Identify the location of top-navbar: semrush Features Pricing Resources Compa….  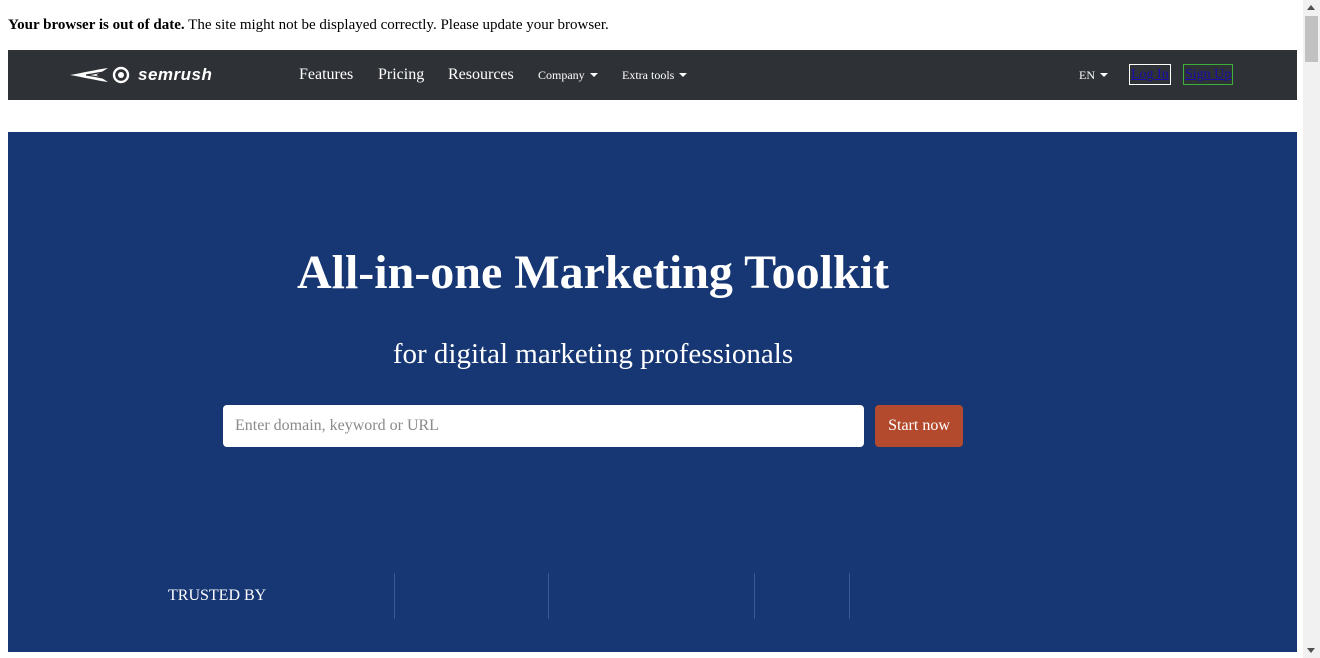
(652, 75).